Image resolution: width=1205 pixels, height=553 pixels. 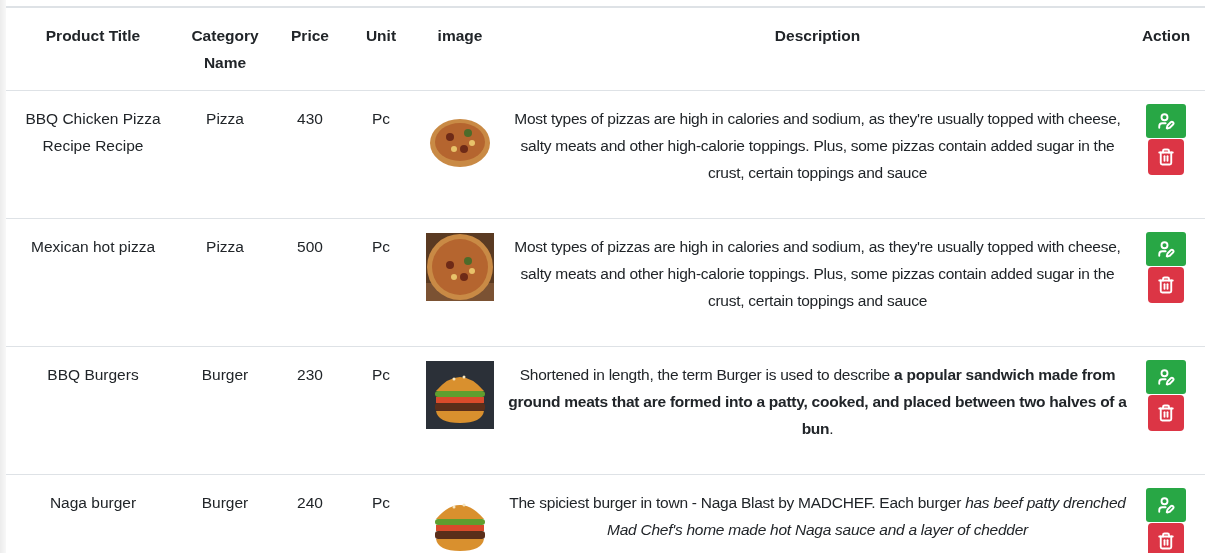 What do you see at coordinates (817, 402) in the screenshot?
I see `description-text: Shortened in length, the term Burger is used to describe a popular sandwich made from ground meats that are formed into a patty, cooked, and placed between two halves of a bun.` at bounding box center [817, 402].